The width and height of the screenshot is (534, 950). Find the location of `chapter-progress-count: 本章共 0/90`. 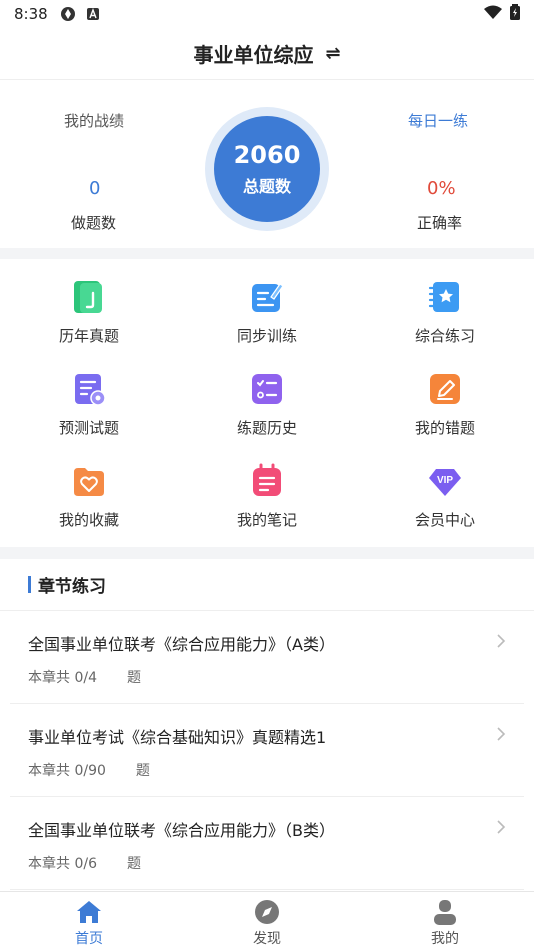

chapter-progress-count: 本章共 0/90 is located at coordinates (67, 771).